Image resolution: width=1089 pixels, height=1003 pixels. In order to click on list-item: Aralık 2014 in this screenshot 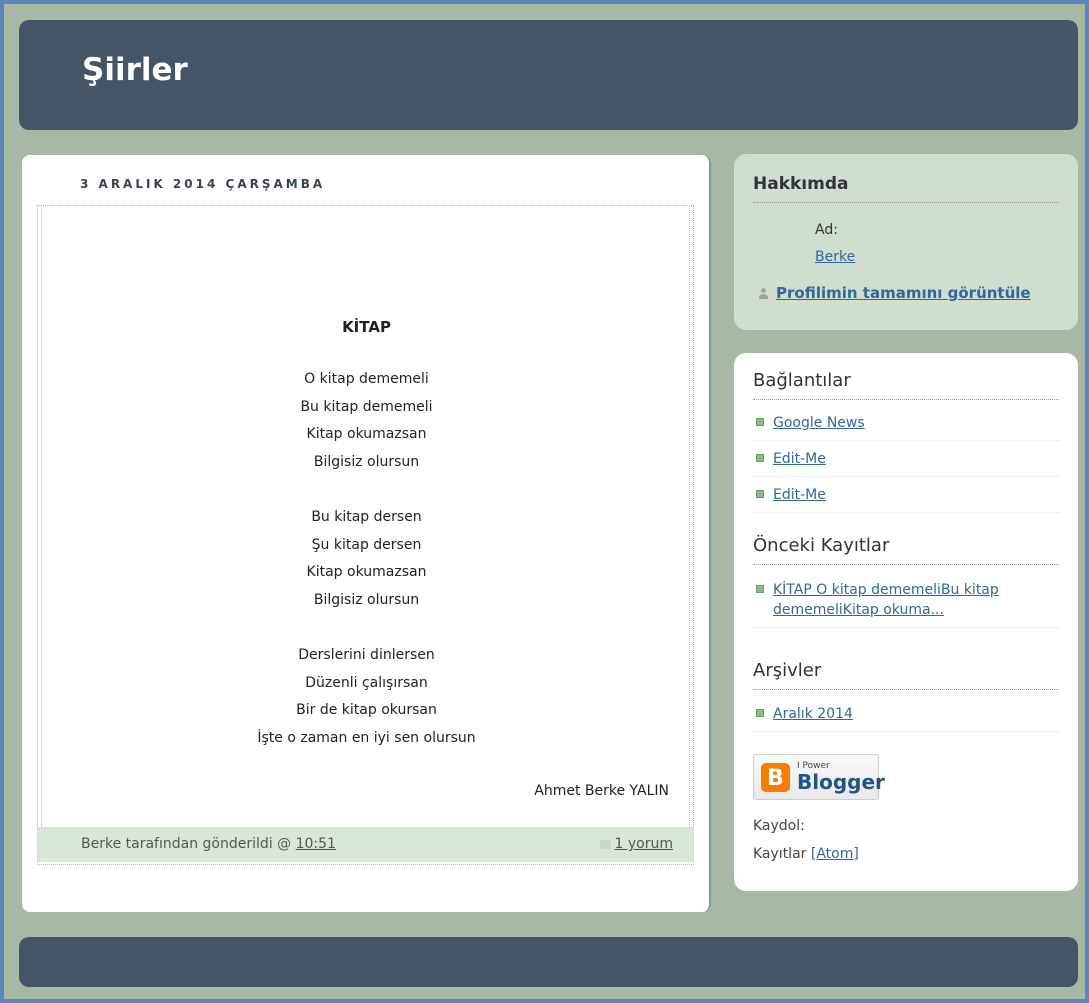, I will do `click(906, 714)`.